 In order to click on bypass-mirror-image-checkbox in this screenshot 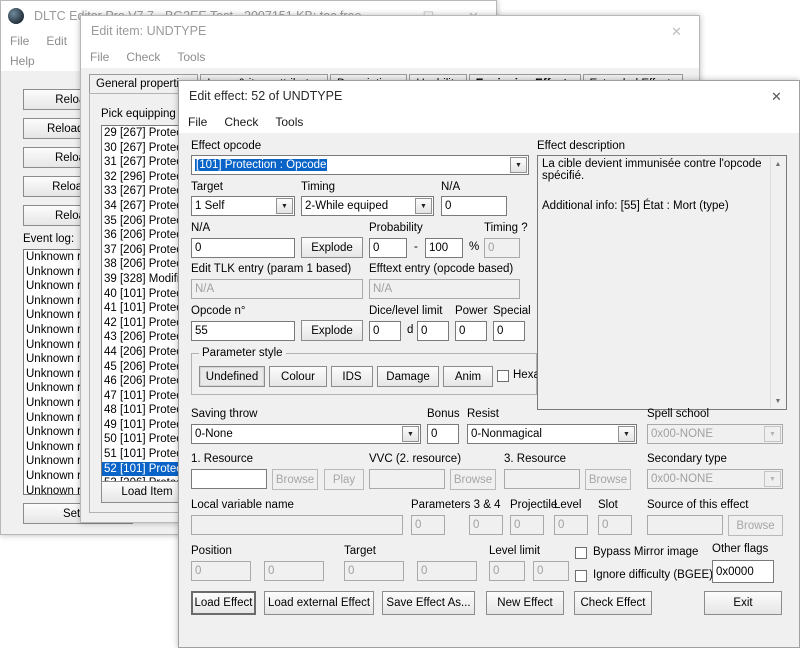, I will do `click(581, 553)`.